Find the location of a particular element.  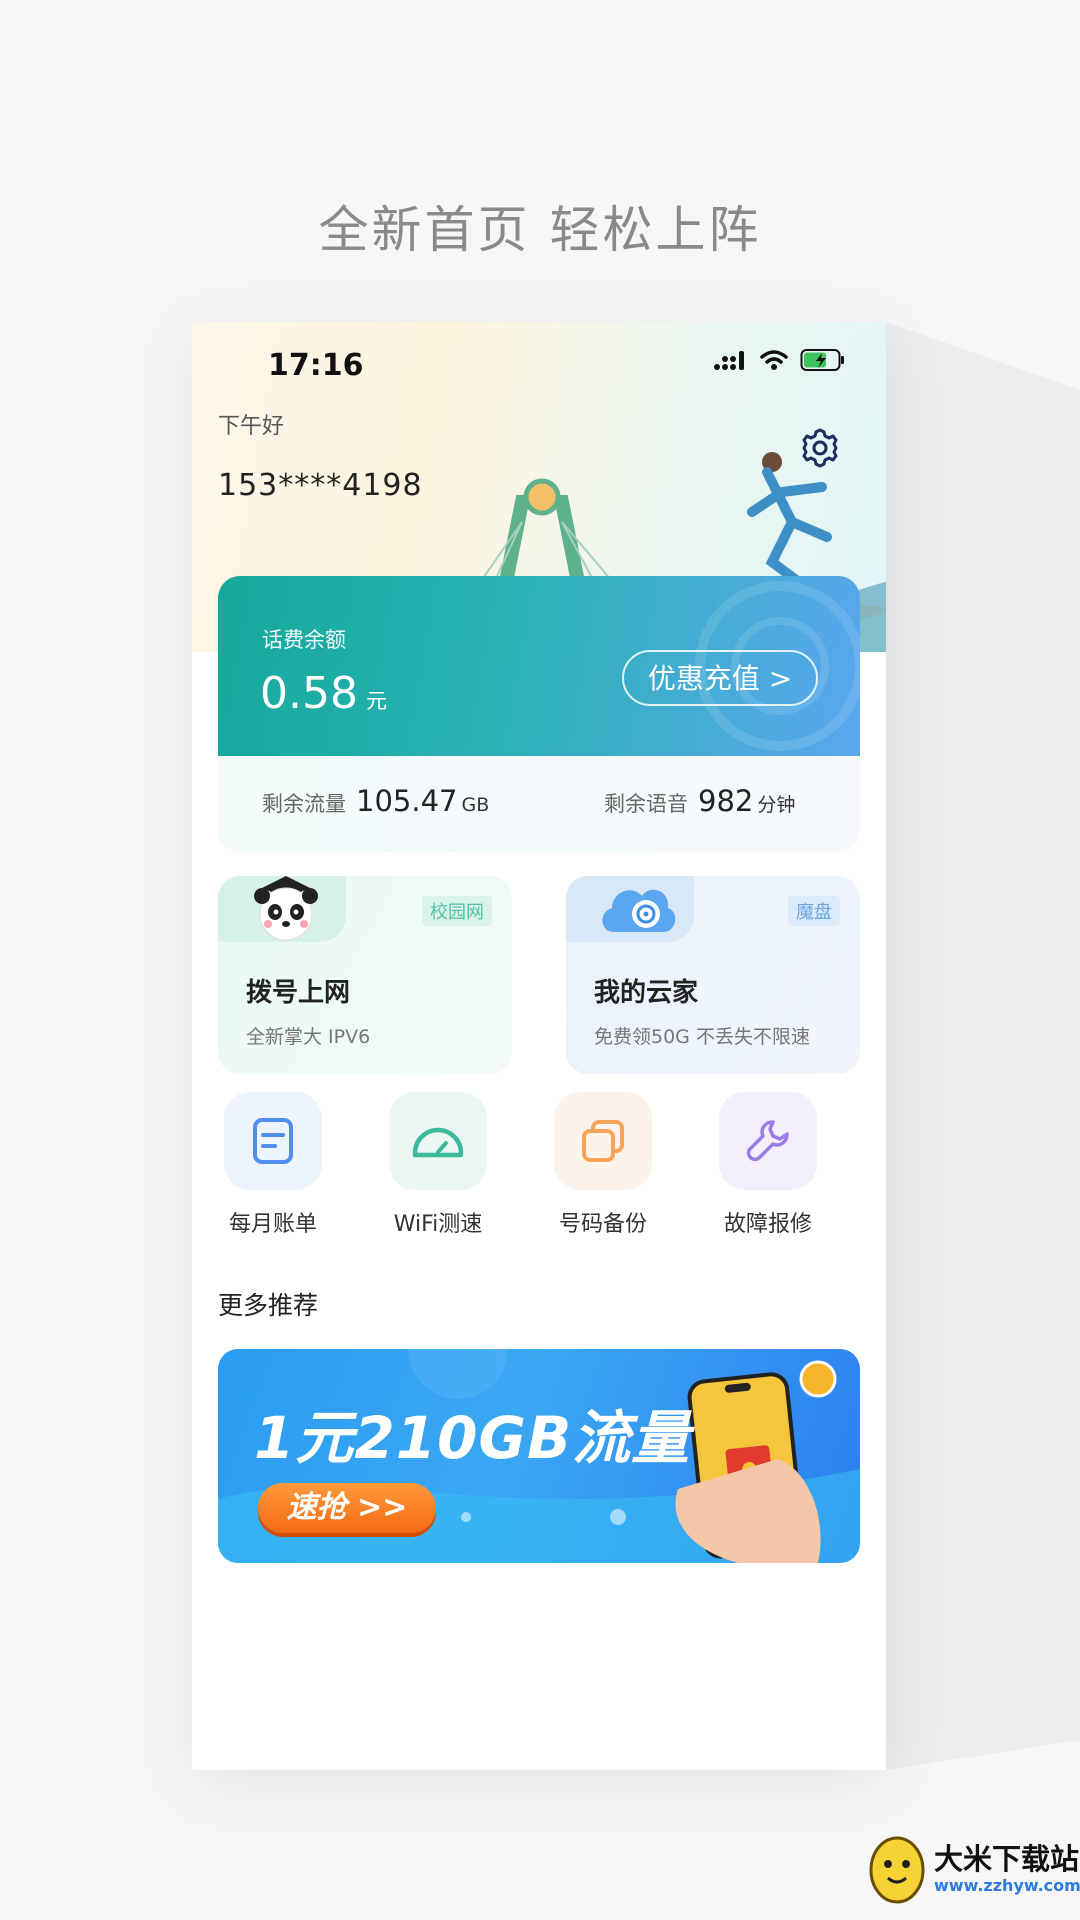

copy-icon-bg is located at coordinates (603, 1141).